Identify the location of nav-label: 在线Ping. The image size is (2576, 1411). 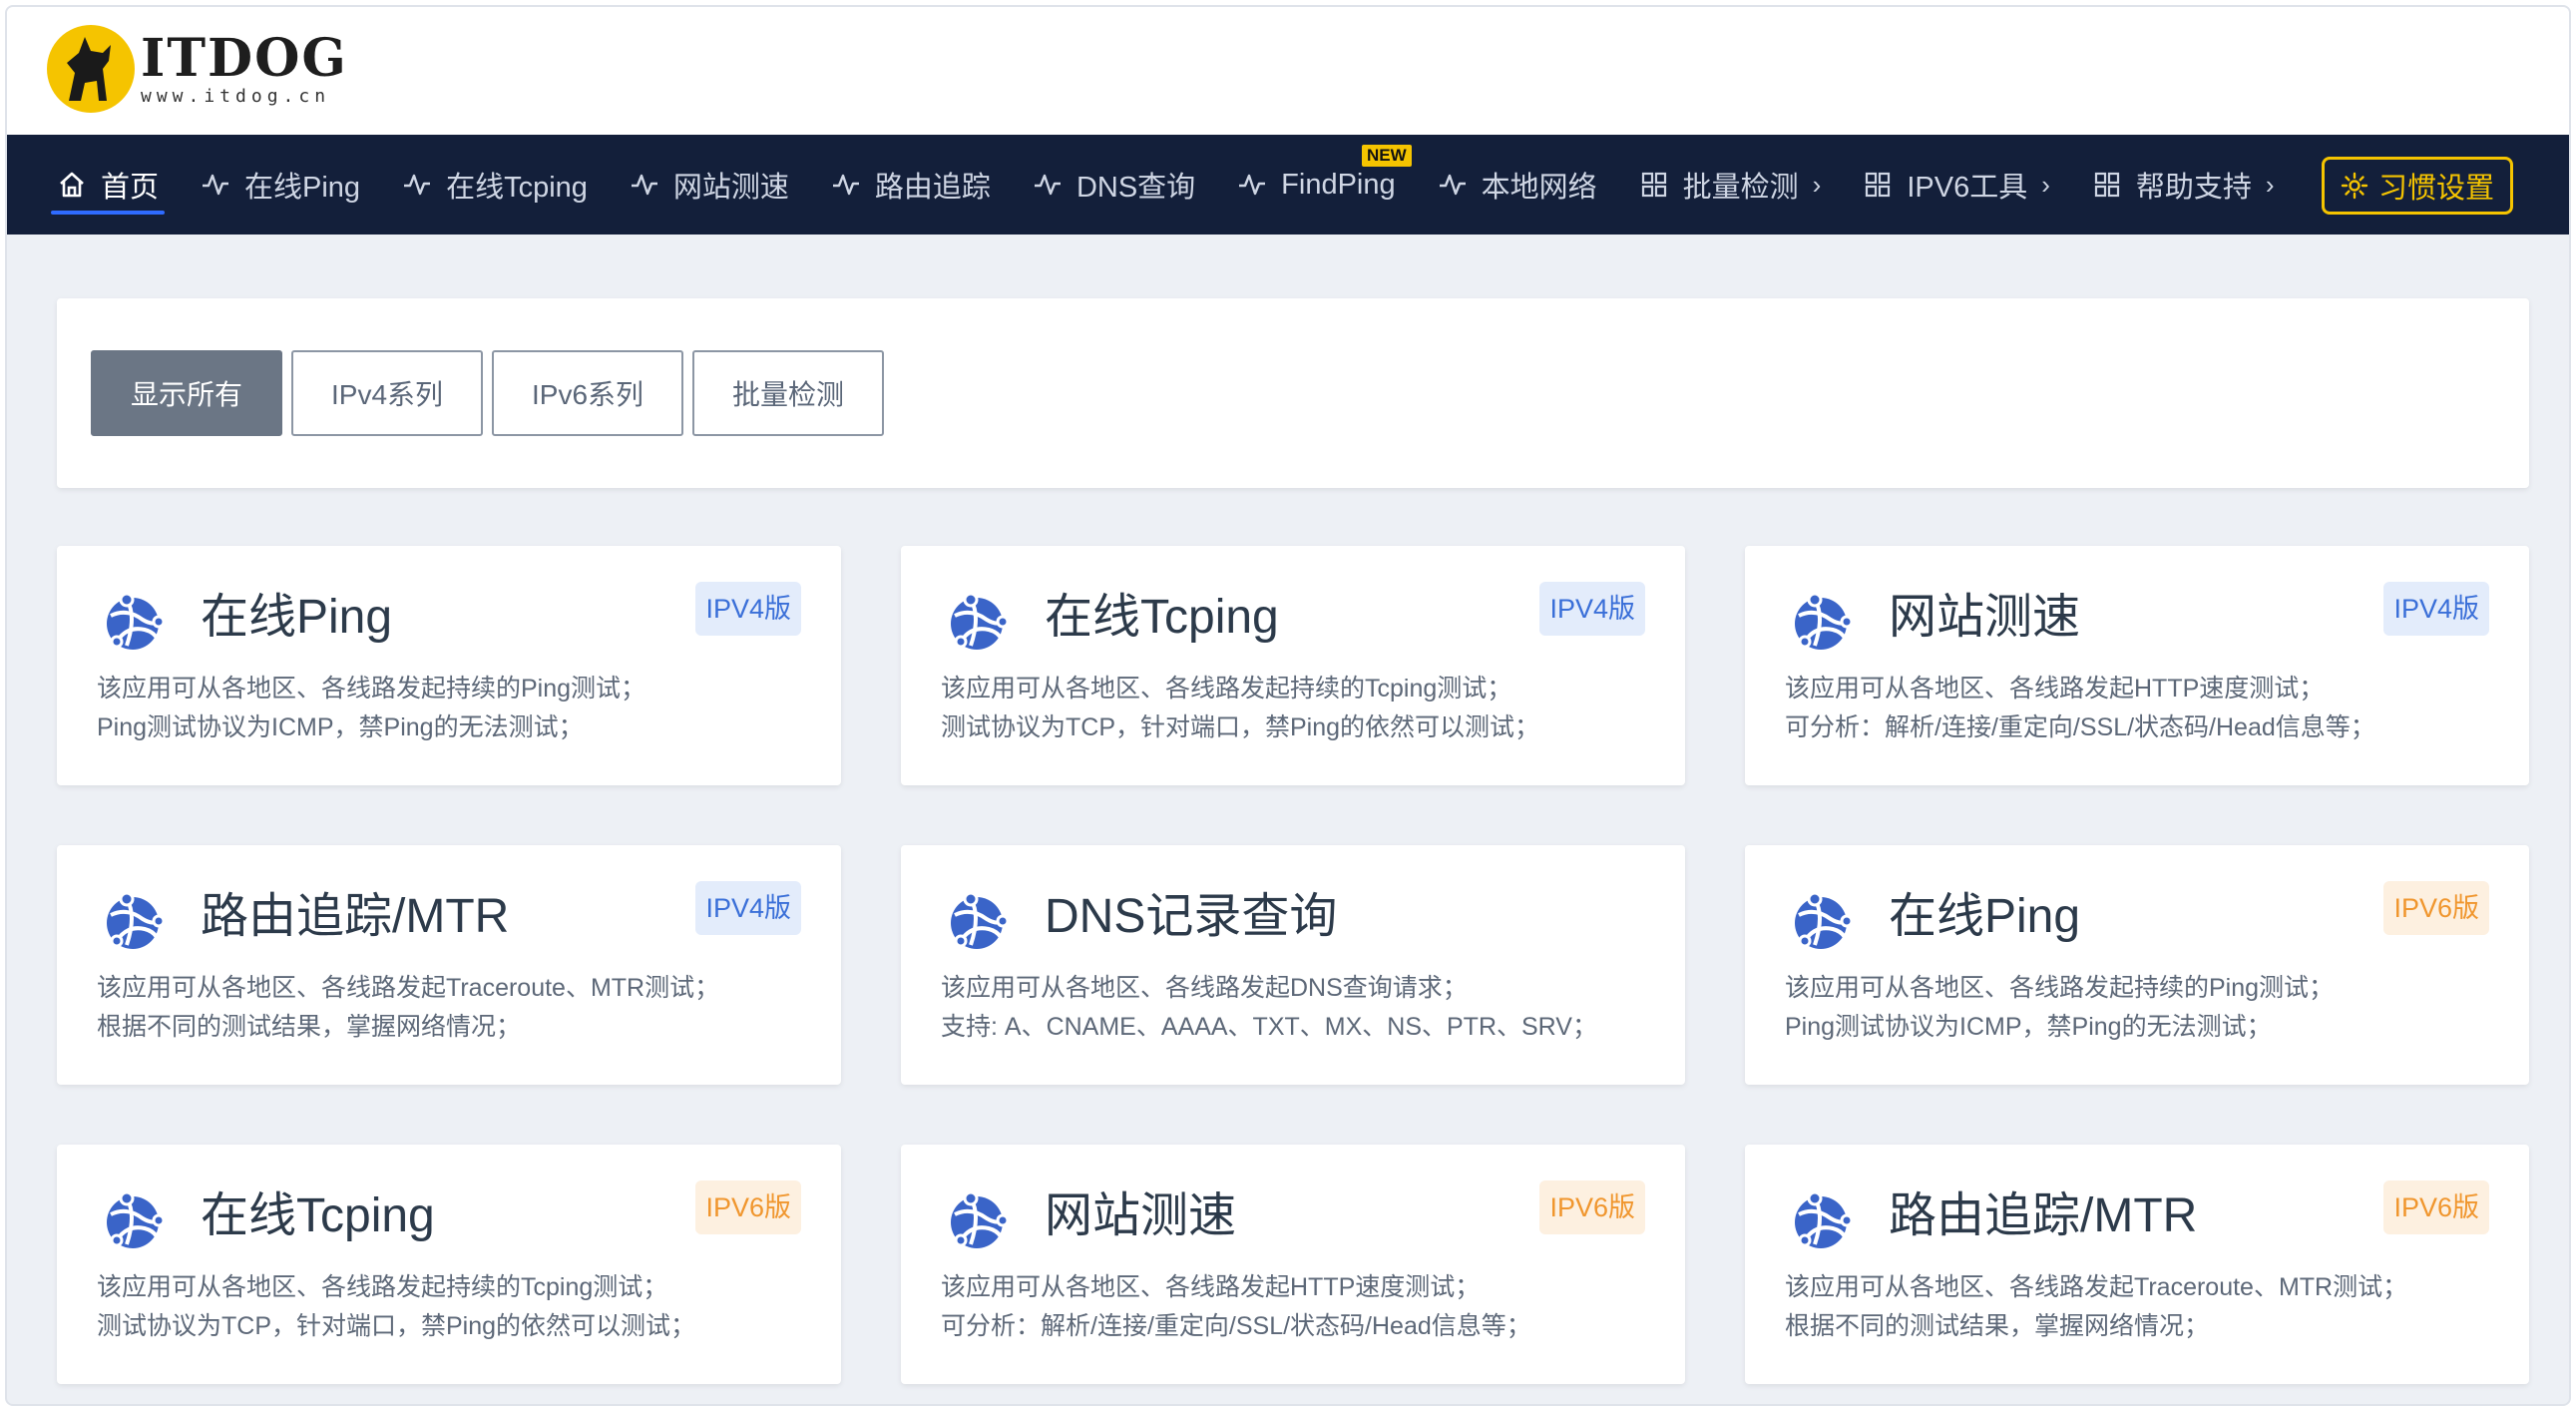
(302, 188).